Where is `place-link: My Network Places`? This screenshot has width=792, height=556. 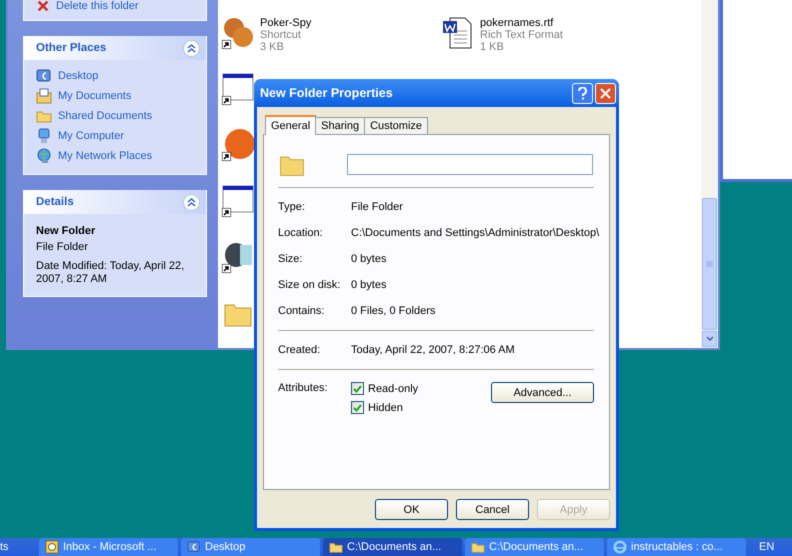
place-link: My Network Places is located at coordinates (116, 156).